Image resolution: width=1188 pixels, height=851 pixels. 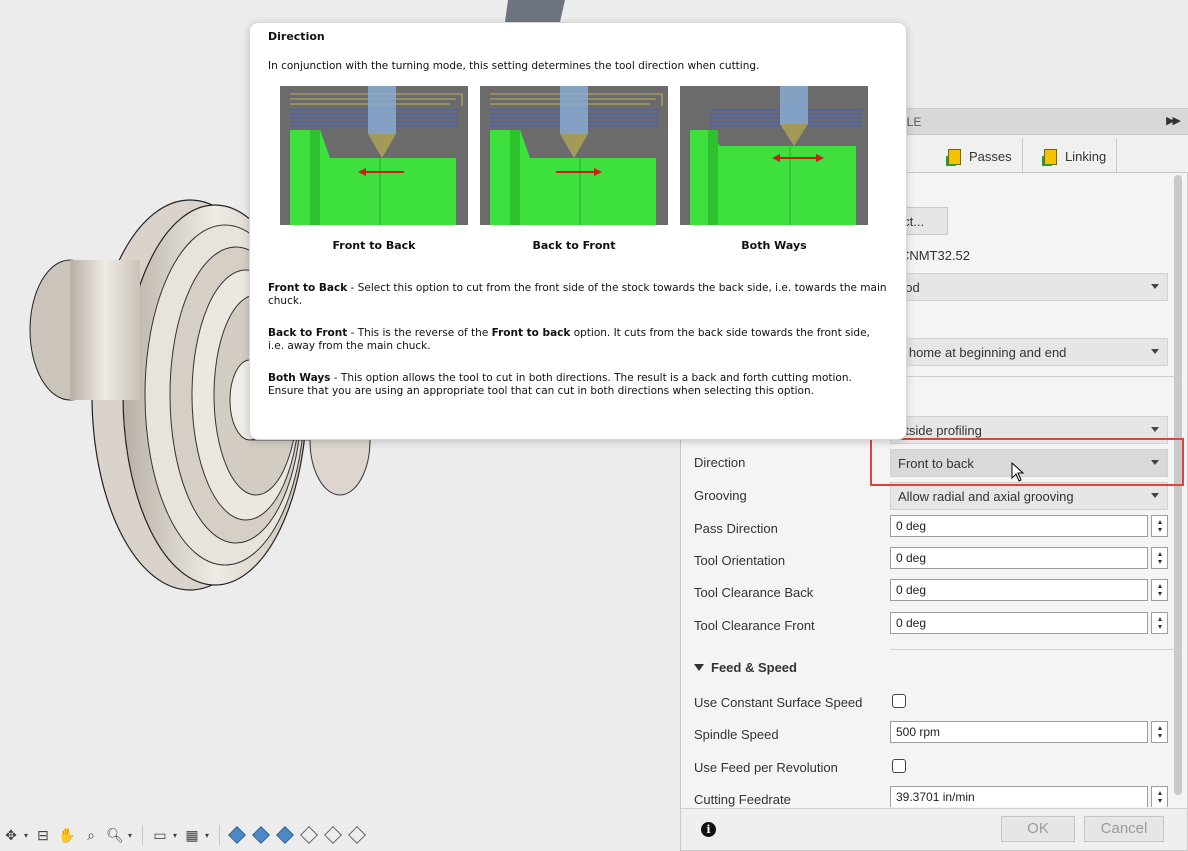 I want to click on back-to-front-illustration, so click(x=574, y=155).